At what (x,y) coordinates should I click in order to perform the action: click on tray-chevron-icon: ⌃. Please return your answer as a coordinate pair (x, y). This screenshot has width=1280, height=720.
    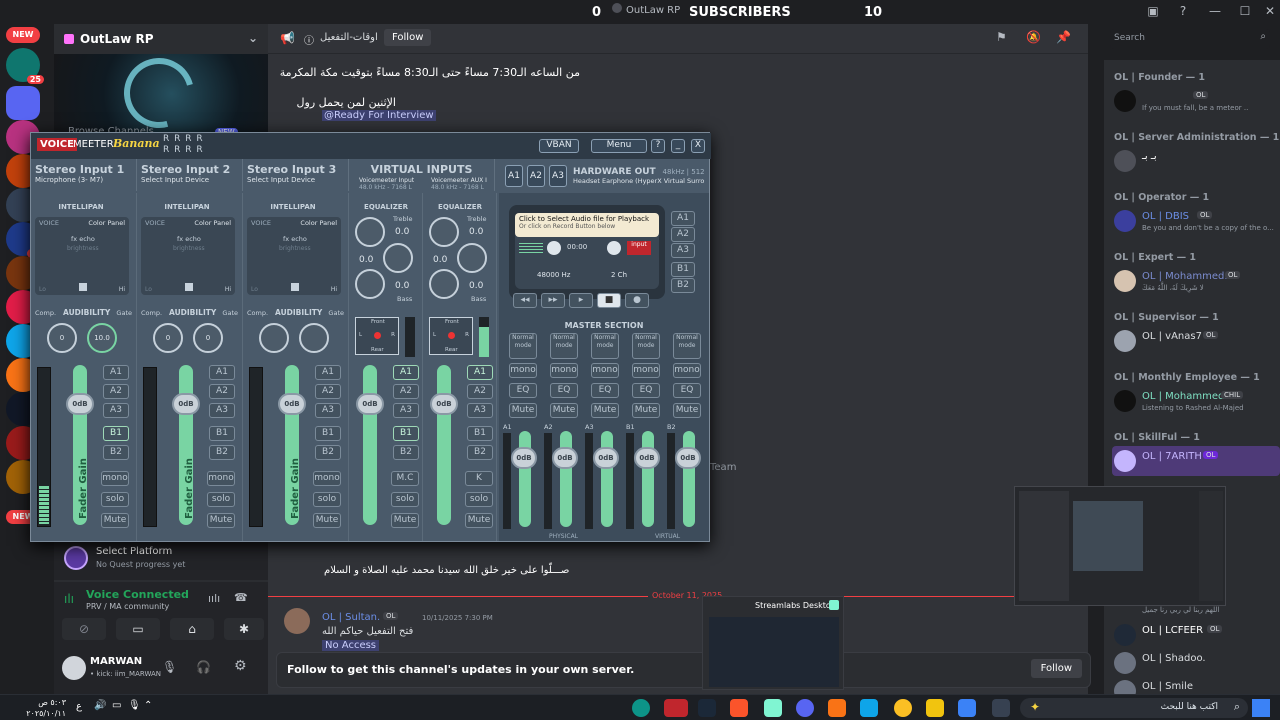
    Looking at the image, I should click on (148, 705).